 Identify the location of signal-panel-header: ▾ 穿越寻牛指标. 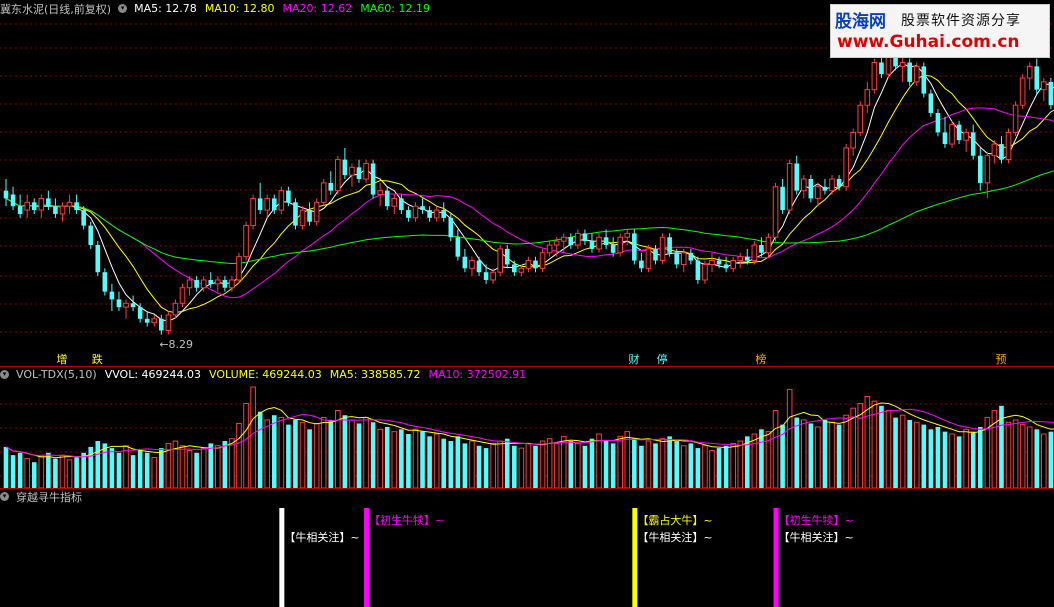
(41, 496).